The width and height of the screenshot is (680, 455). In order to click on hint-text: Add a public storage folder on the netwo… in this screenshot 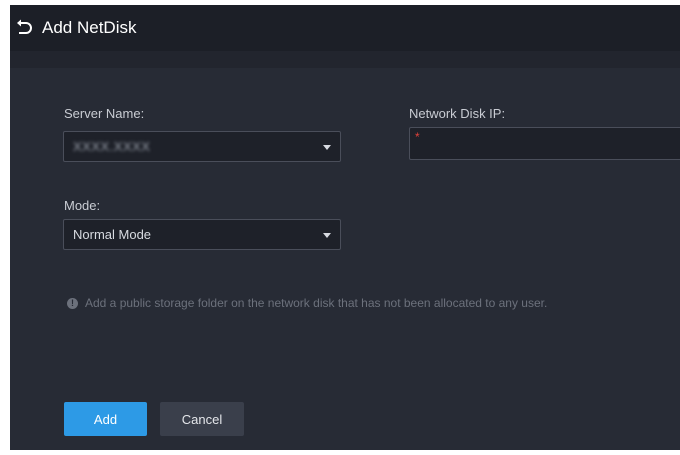, I will do `click(316, 303)`.